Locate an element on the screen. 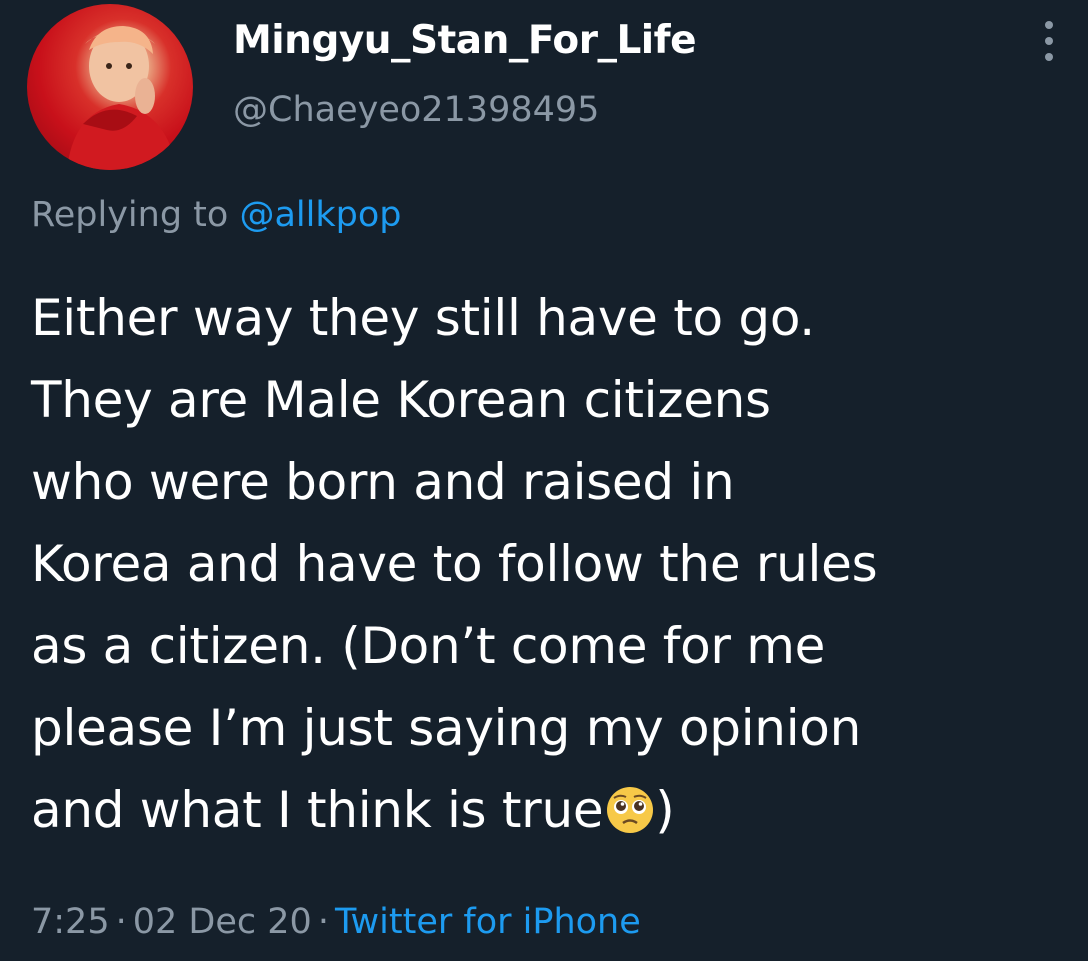  replying-to: Replying to @allkpop is located at coordinates (216, 215).